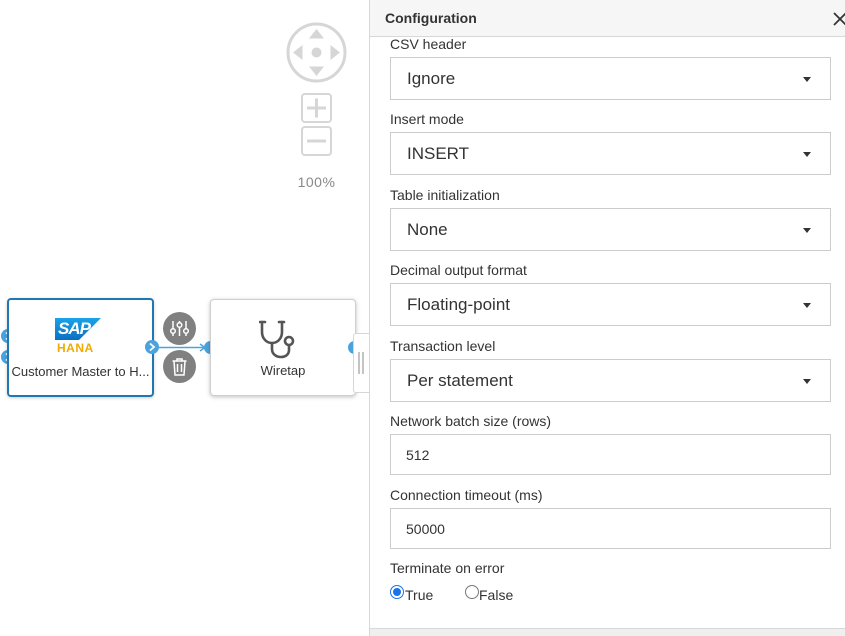  Describe the element at coordinates (438, 153) in the screenshot. I see `insert-mode-value: INSERT` at that location.